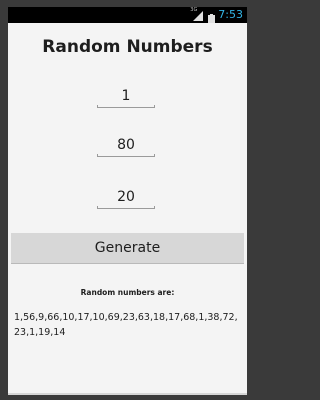  What do you see at coordinates (212, 17) in the screenshot?
I see `battery-icon` at bounding box center [212, 17].